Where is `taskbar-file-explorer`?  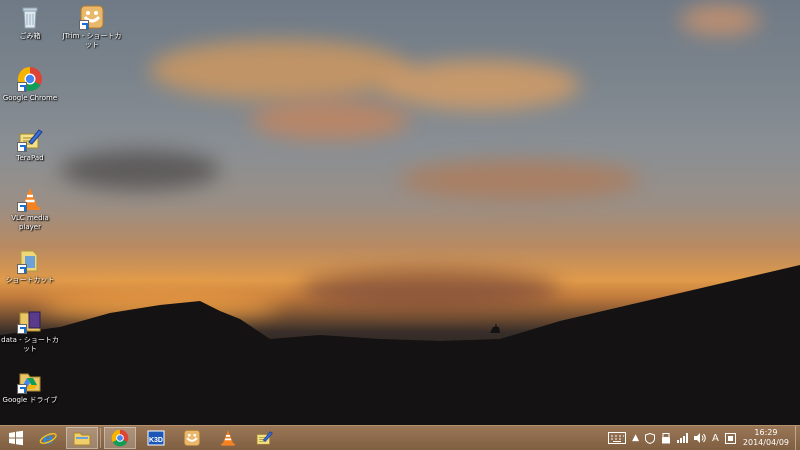 taskbar-file-explorer is located at coordinates (82, 438).